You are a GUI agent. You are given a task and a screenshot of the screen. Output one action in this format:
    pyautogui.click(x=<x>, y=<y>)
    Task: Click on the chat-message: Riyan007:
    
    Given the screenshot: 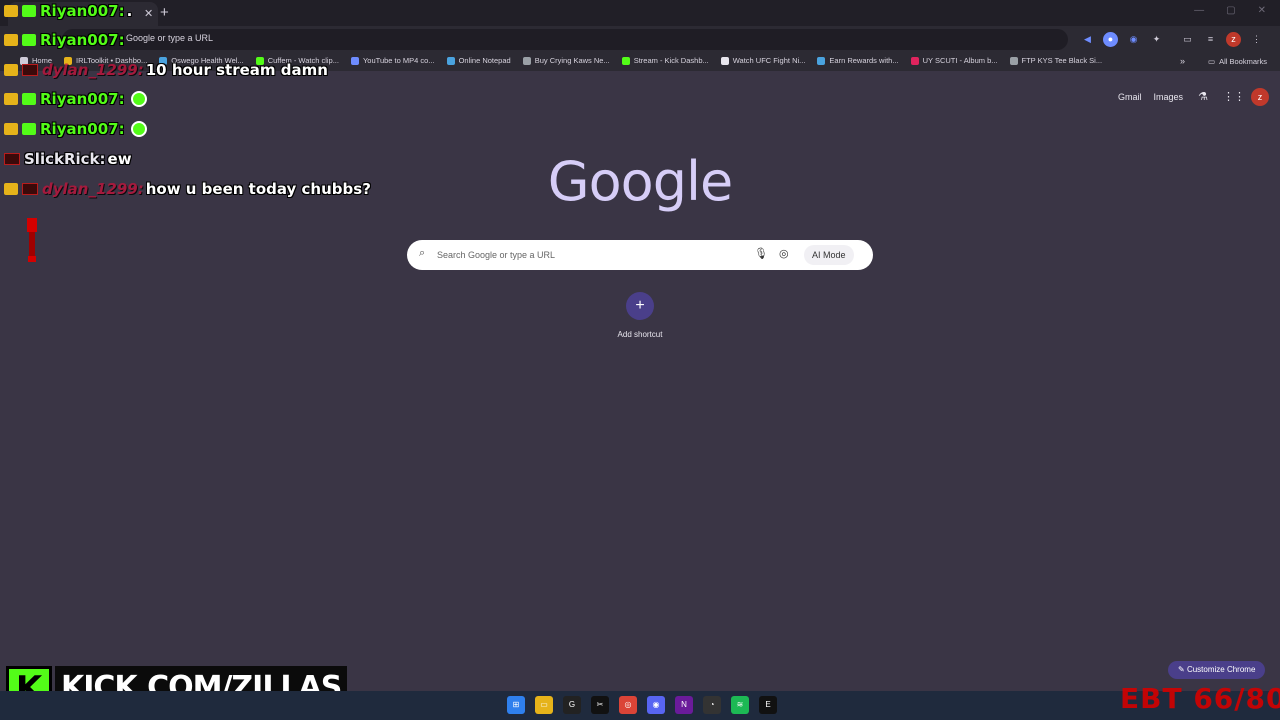 What is the action you would take?
    pyautogui.click(x=75, y=99)
    